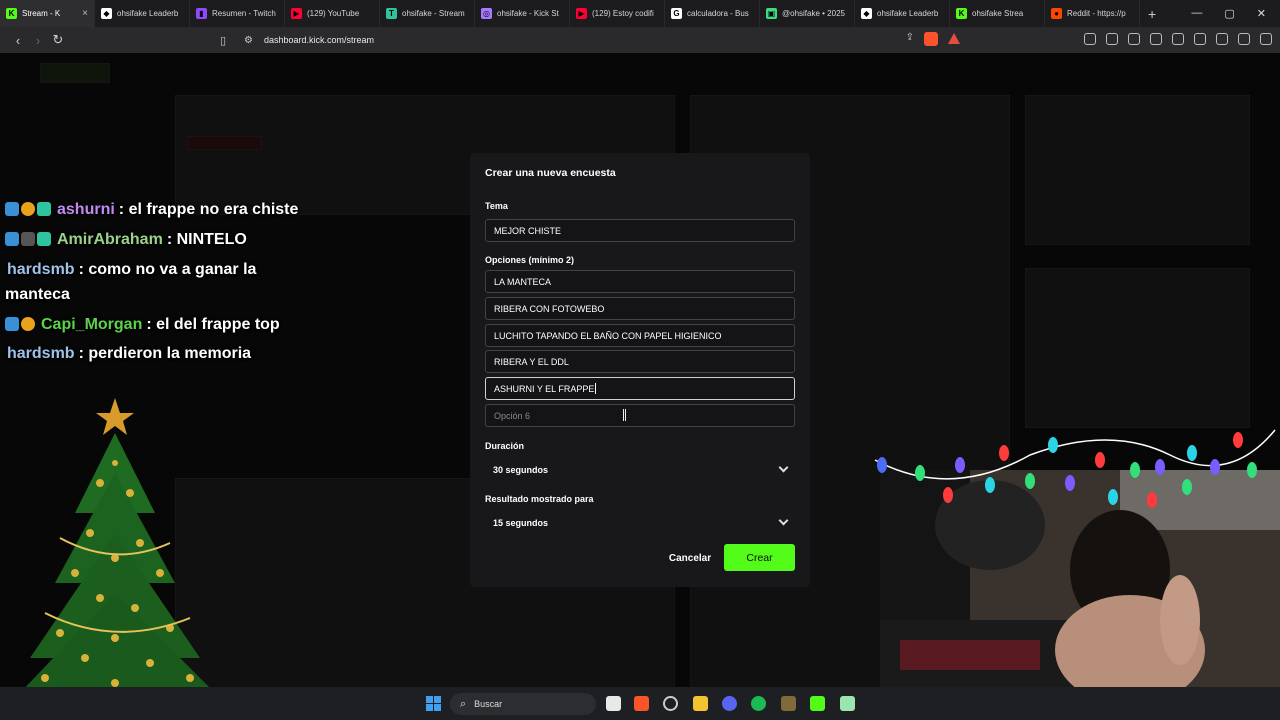  What do you see at coordinates (433, 703) in the screenshot?
I see `windows-start-icon` at bounding box center [433, 703].